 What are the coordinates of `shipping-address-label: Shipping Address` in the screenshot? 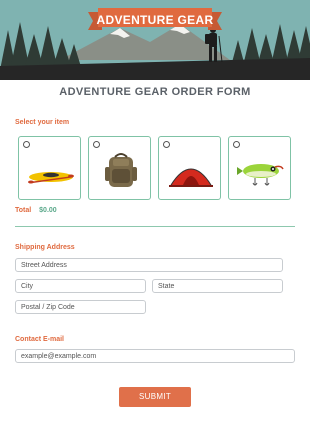 It's located at (45, 247).